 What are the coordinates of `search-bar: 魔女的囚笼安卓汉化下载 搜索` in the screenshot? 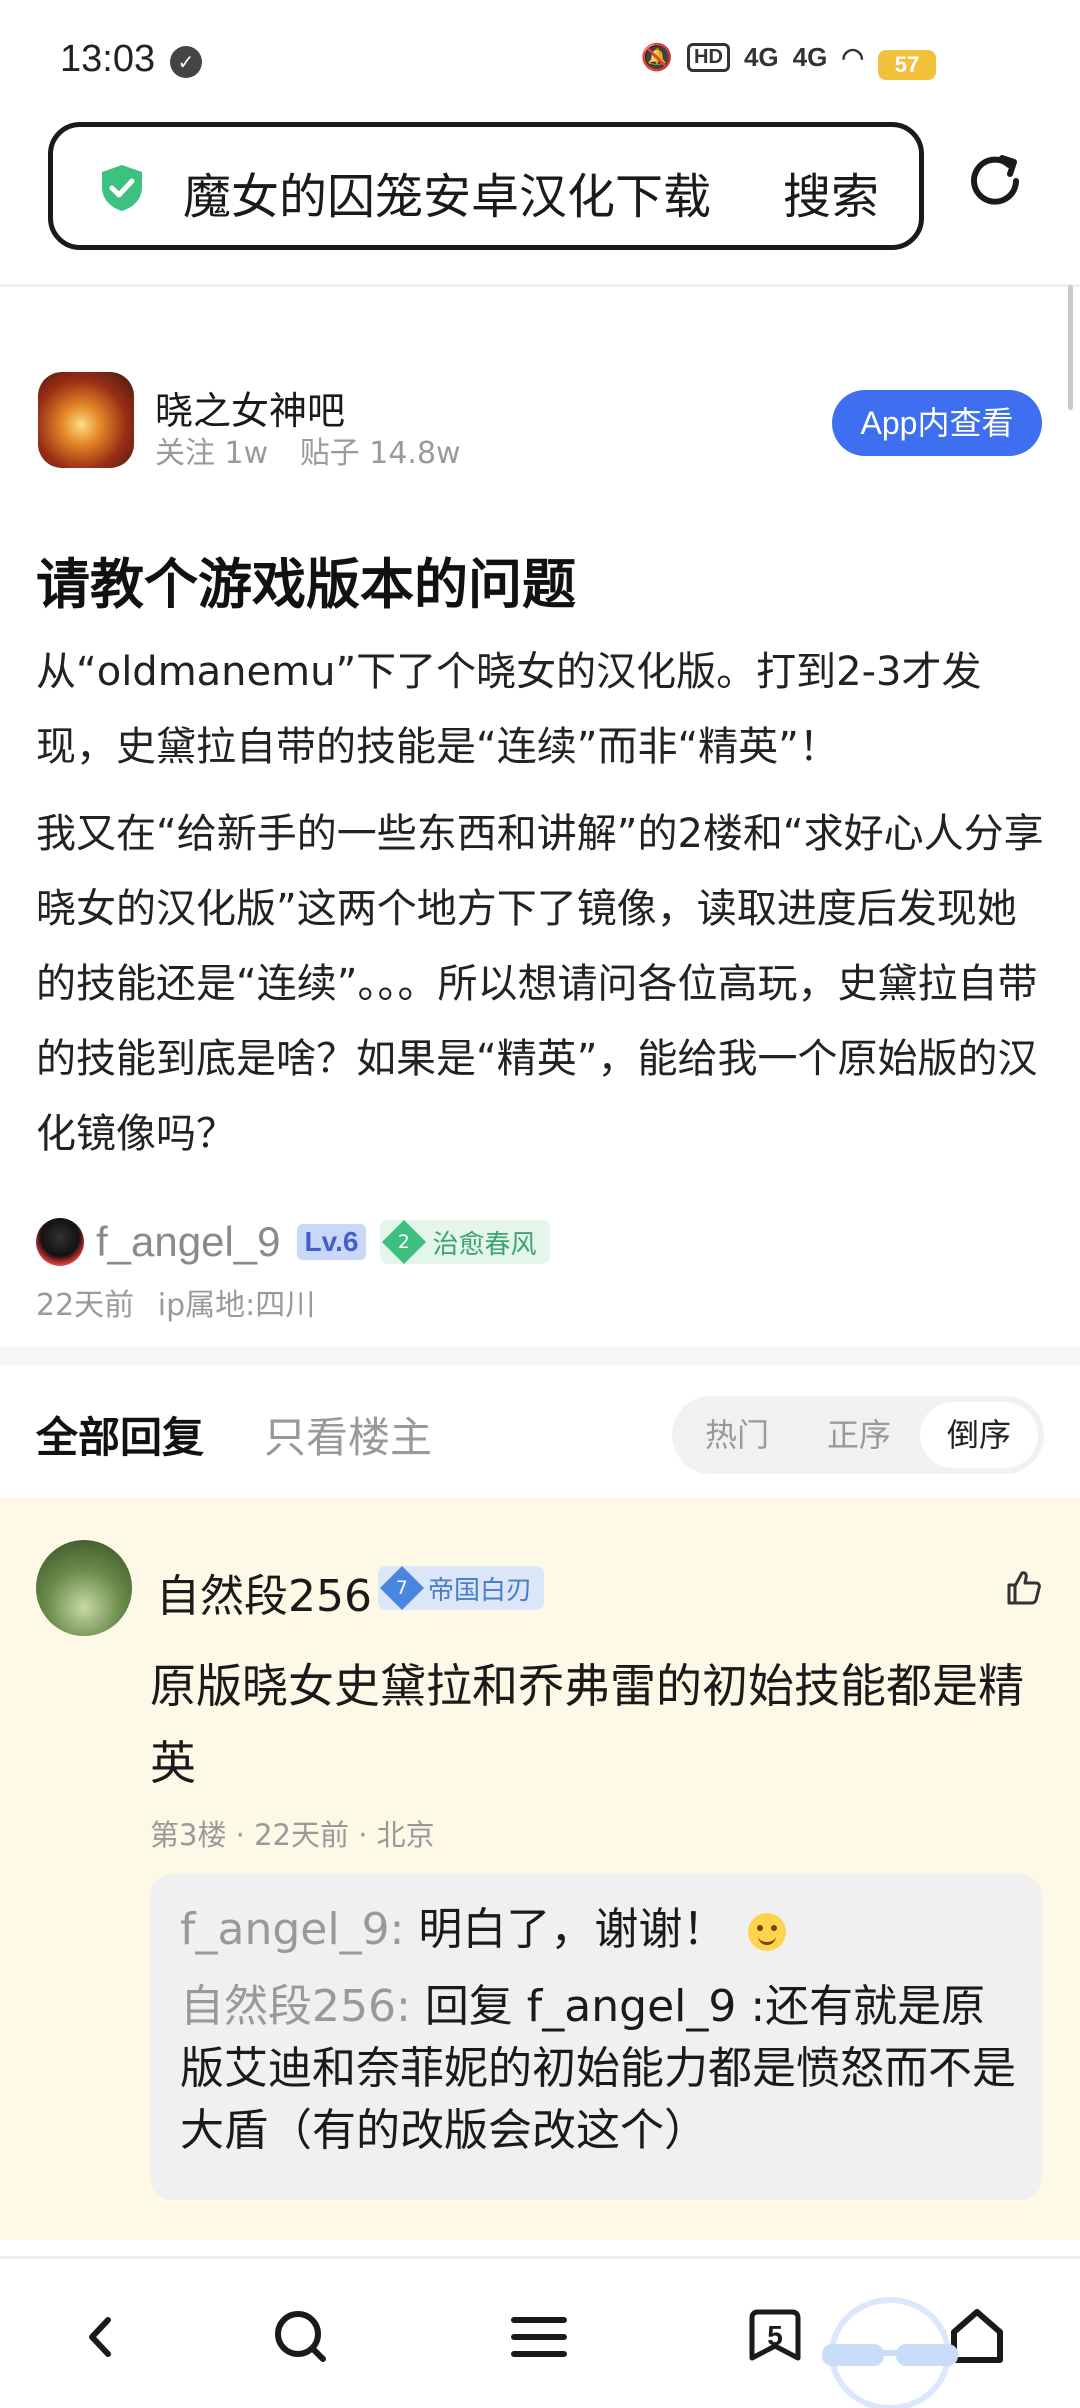 It's located at (486, 186).